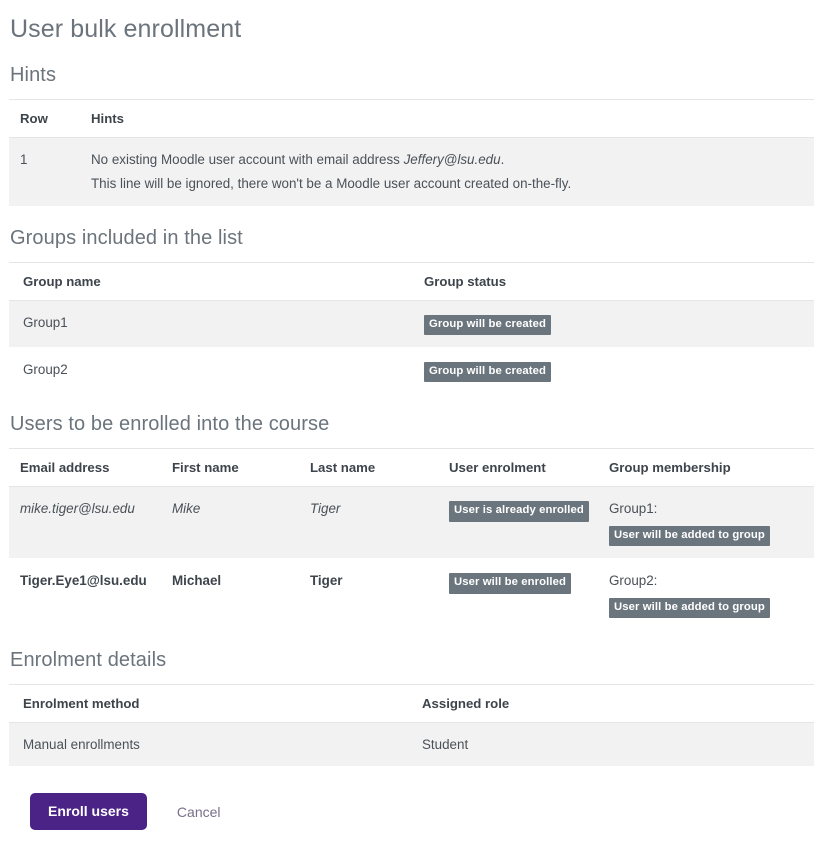 Image resolution: width=823 pixels, height=851 pixels. Describe the element at coordinates (216, 371) in the screenshot. I see `group-name-cell: Group2` at that location.